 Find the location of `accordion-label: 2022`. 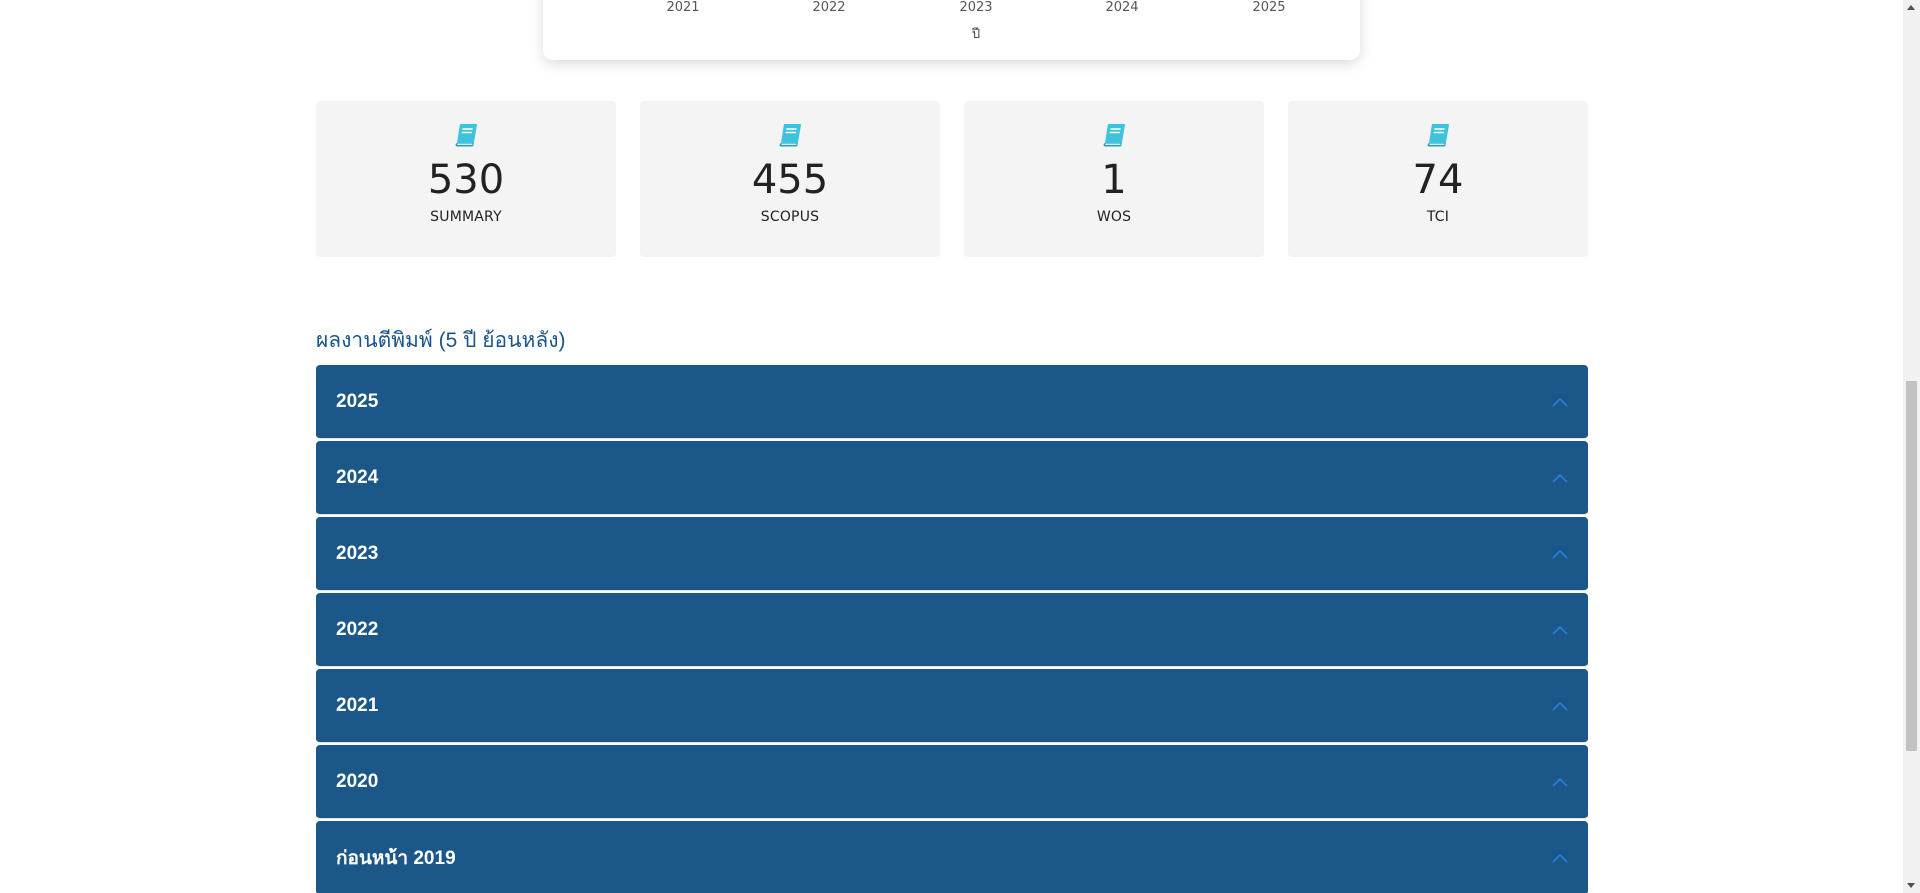

accordion-label: 2022 is located at coordinates (357, 629).